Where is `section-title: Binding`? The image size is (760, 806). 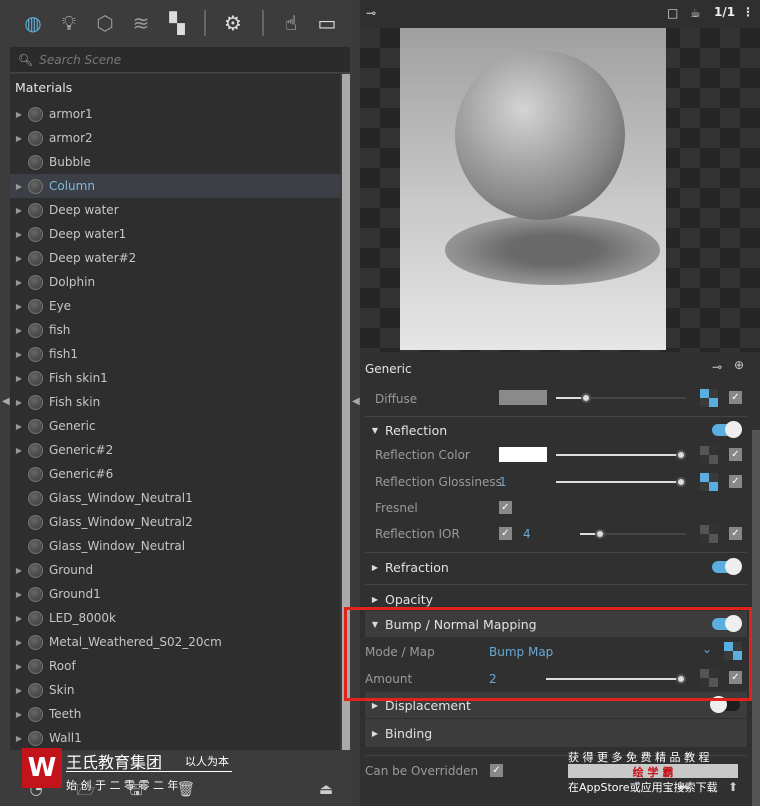
section-title: Binding is located at coordinates (409, 733).